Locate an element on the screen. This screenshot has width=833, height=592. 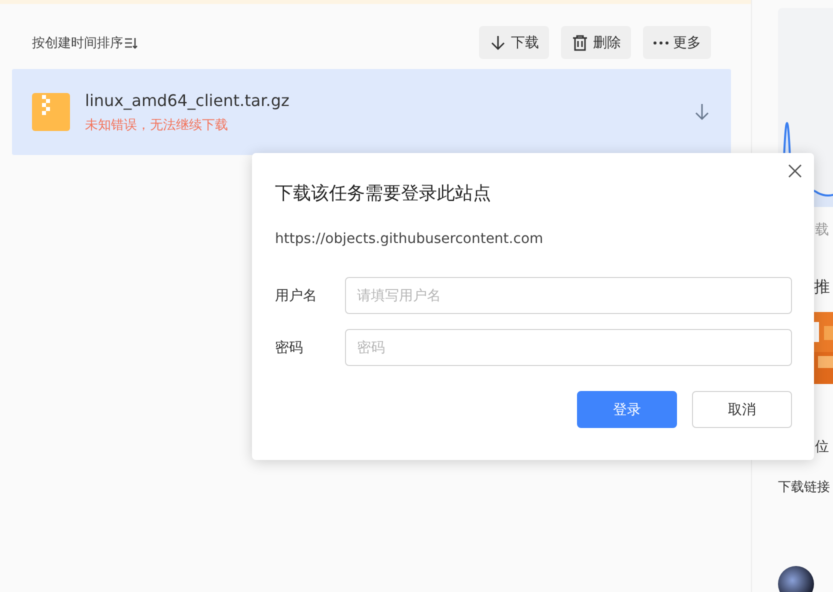
side-text: 载 is located at coordinates (822, 230).